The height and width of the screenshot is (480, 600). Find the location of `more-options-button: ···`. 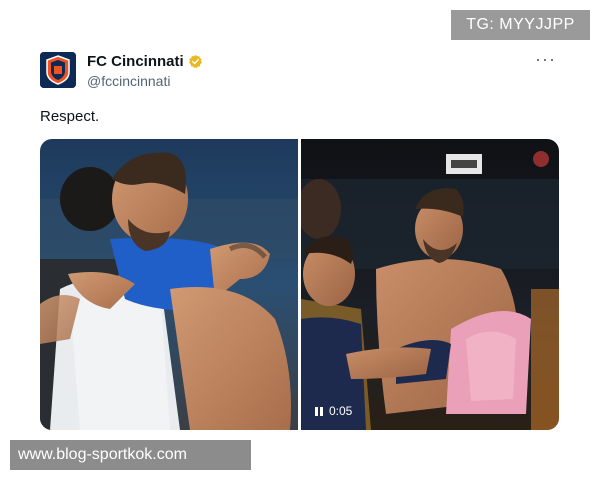

more-options-button: ··· is located at coordinates (545, 59).